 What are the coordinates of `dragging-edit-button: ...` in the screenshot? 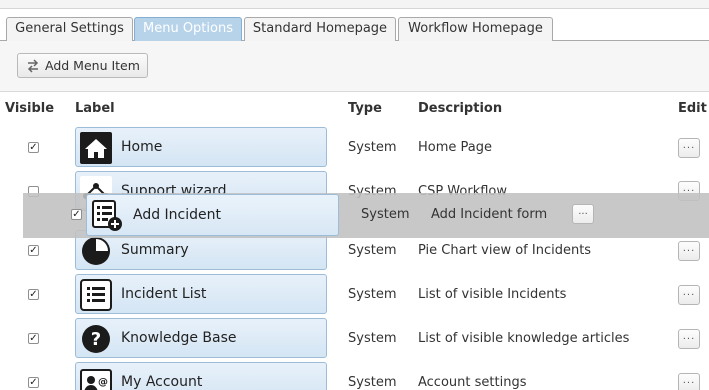 It's located at (583, 214).